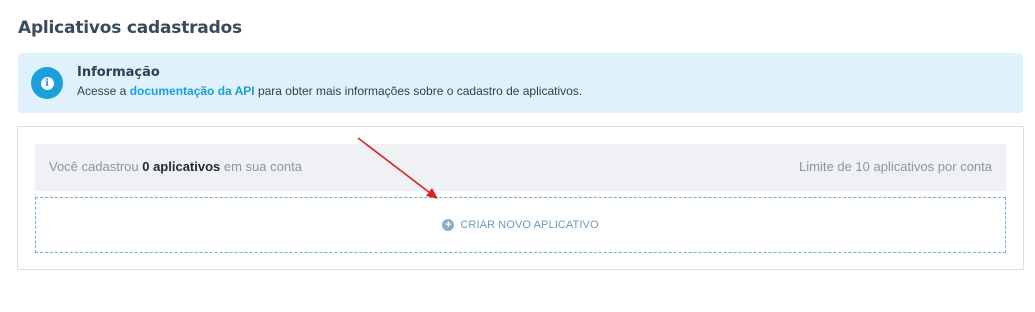 Image resolution: width=1035 pixels, height=312 pixels. I want to click on api-docs-link: documentação da API, so click(192, 91).